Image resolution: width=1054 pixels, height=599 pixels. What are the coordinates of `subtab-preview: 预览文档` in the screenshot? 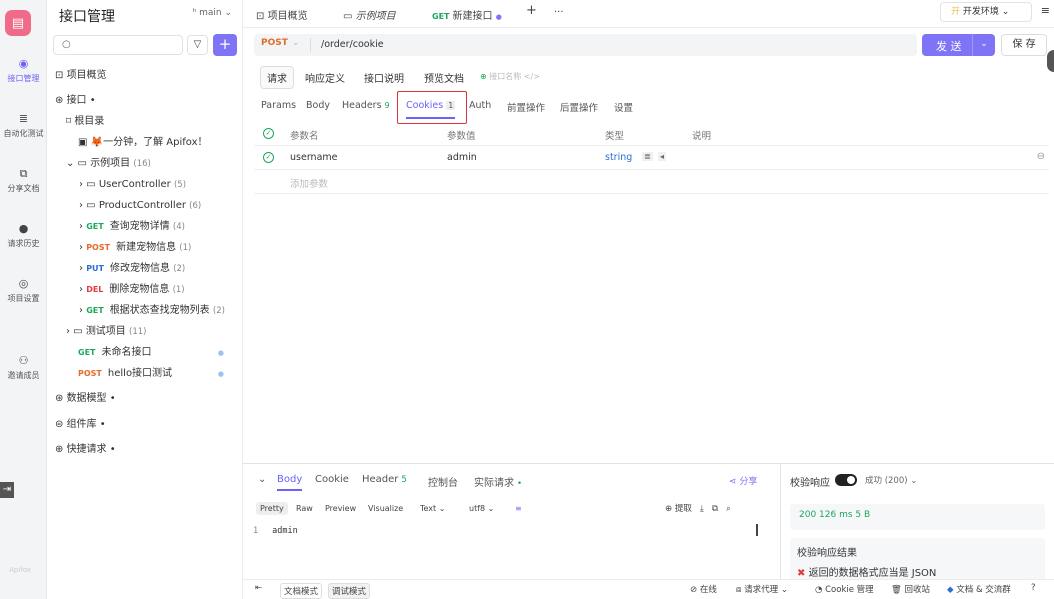 It's located at (444, 77).